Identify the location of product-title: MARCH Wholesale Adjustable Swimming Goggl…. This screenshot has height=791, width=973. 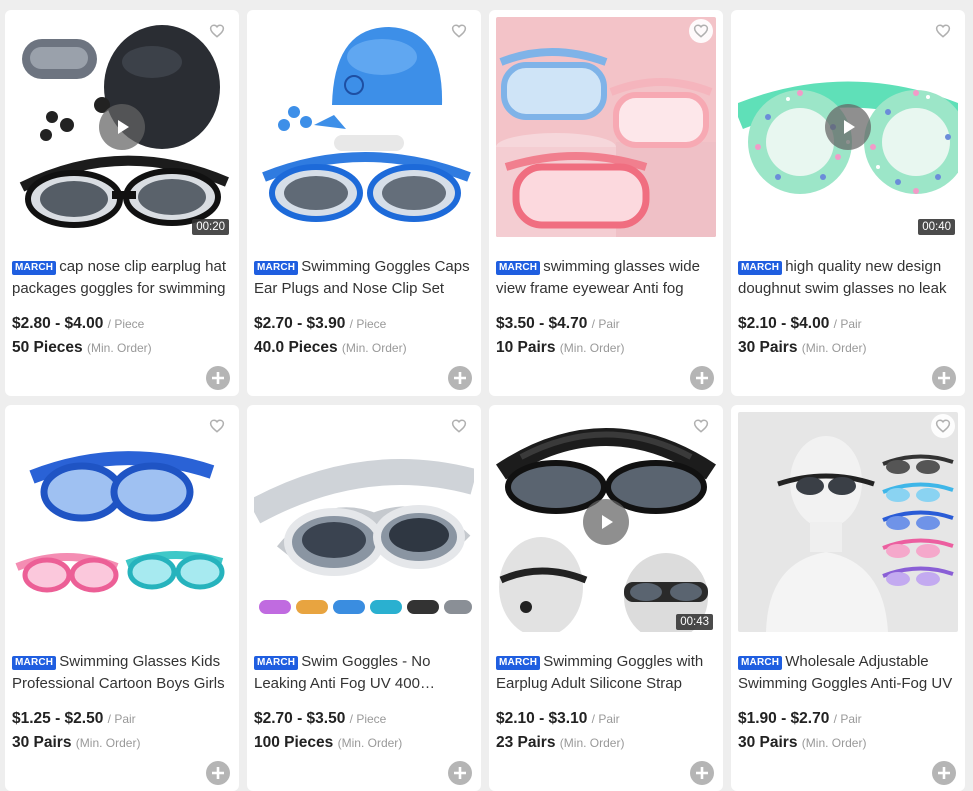
(846, 673).